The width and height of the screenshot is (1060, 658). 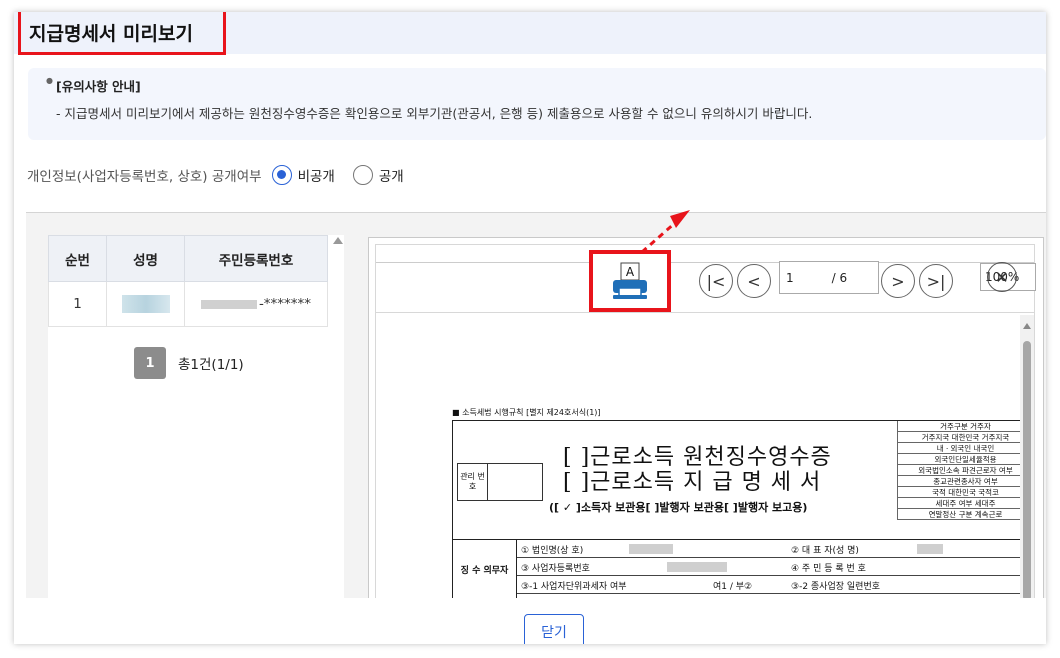 What do you see at coordinates (666, 232) in the screenshot?
I see `annotation-arrow-icon` at bounding box center [666, 232].